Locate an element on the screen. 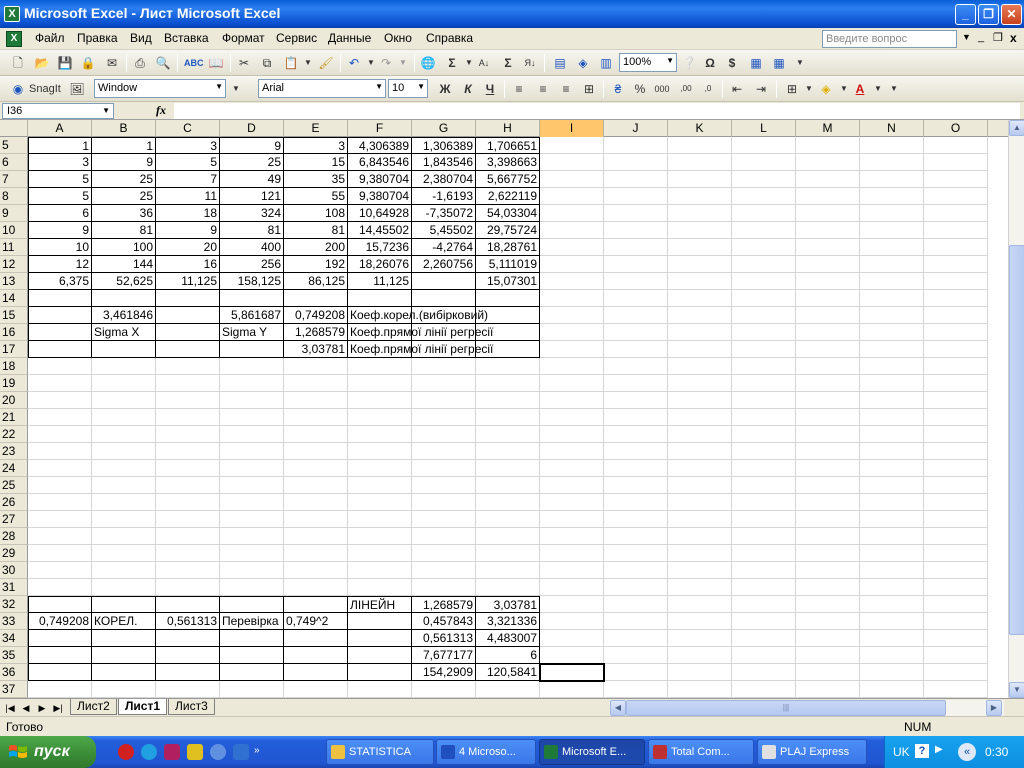 This screenshot has height=768, width=1024. cell-J15 is located at coordinates (636, 315).